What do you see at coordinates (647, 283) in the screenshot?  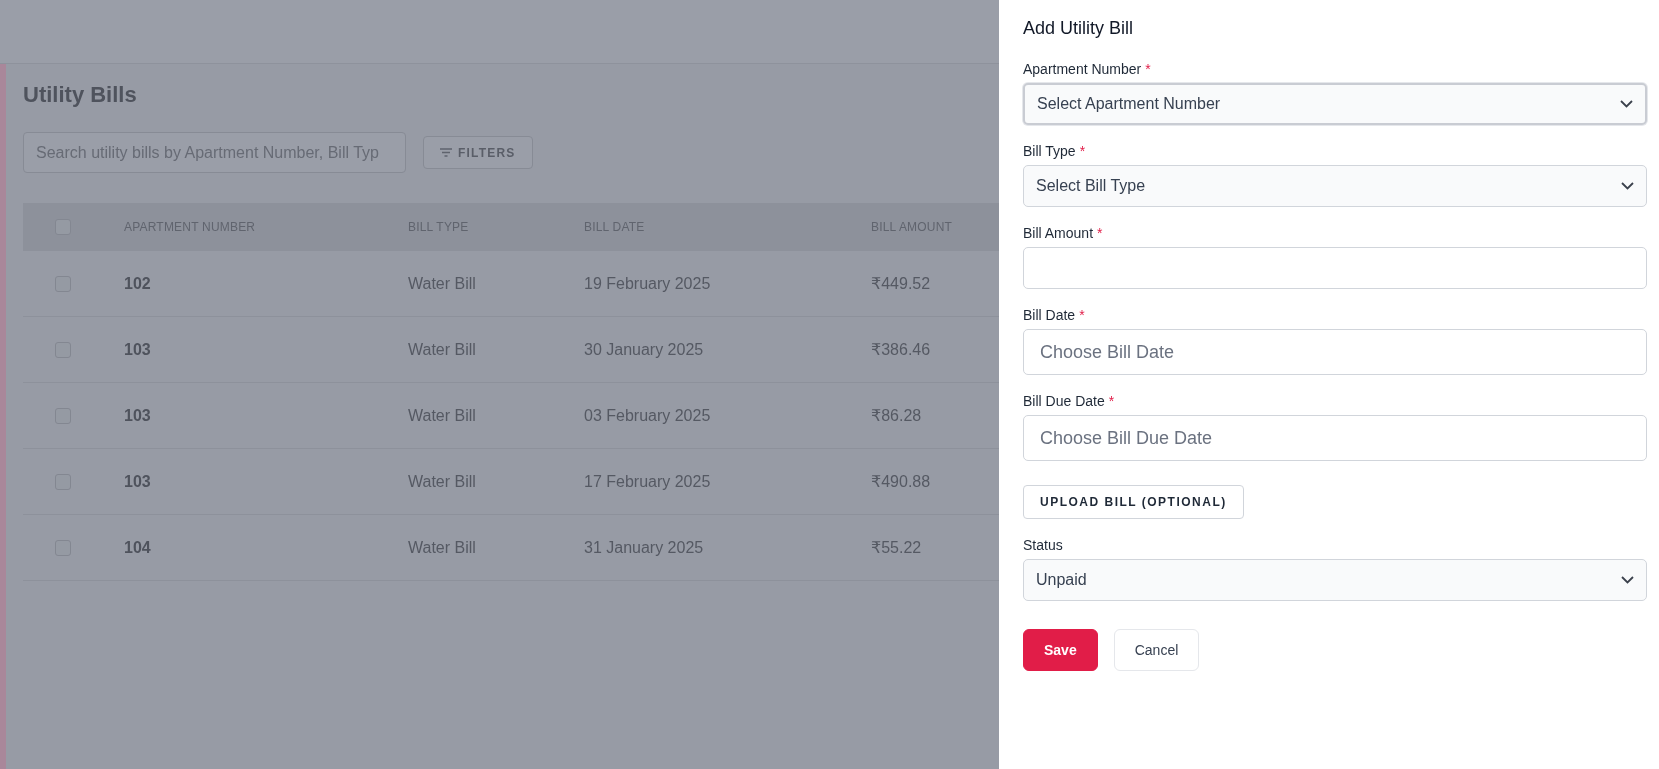 I see `table-cell: 19 February 2025` at bounding box center [647, 283].